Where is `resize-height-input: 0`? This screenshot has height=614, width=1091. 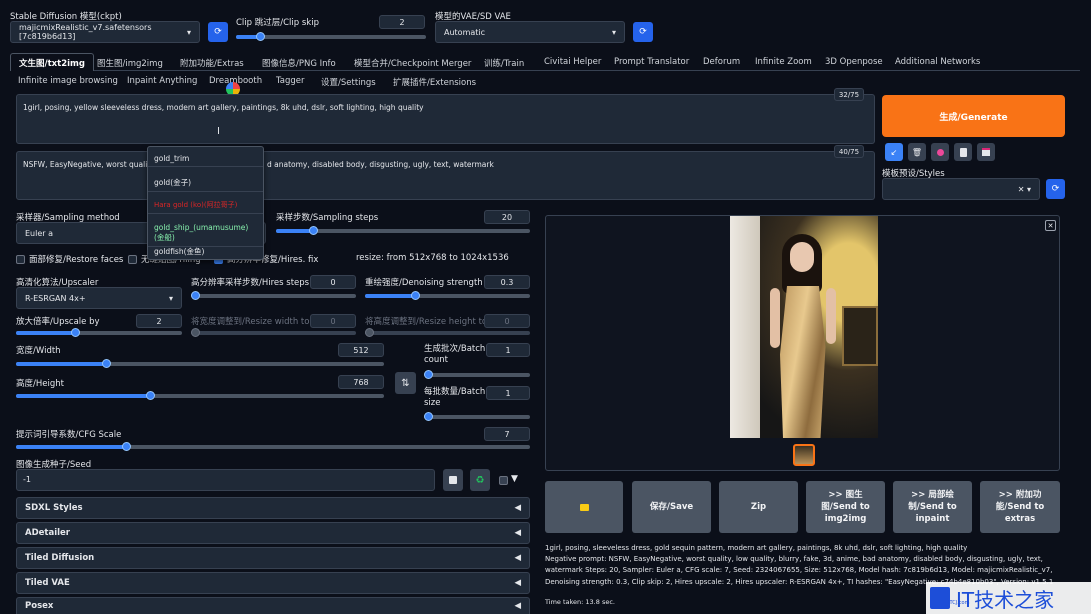 resize-height-input: 0 is located at coordinates (507, 321).